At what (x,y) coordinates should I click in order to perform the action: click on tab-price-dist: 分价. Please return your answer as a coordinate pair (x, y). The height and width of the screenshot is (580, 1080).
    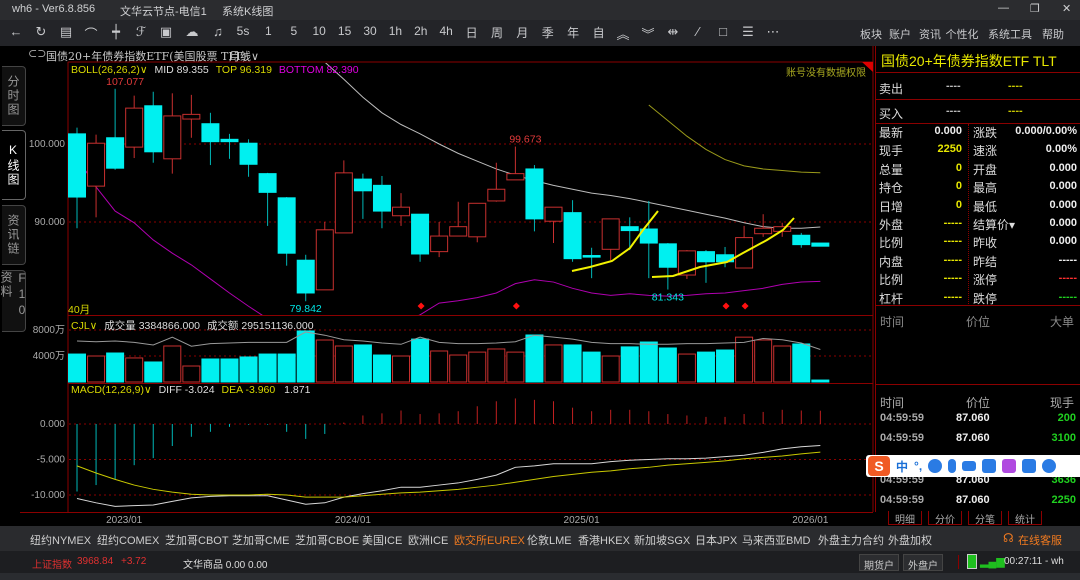
    Looking at the image, I should click on (945, 518).